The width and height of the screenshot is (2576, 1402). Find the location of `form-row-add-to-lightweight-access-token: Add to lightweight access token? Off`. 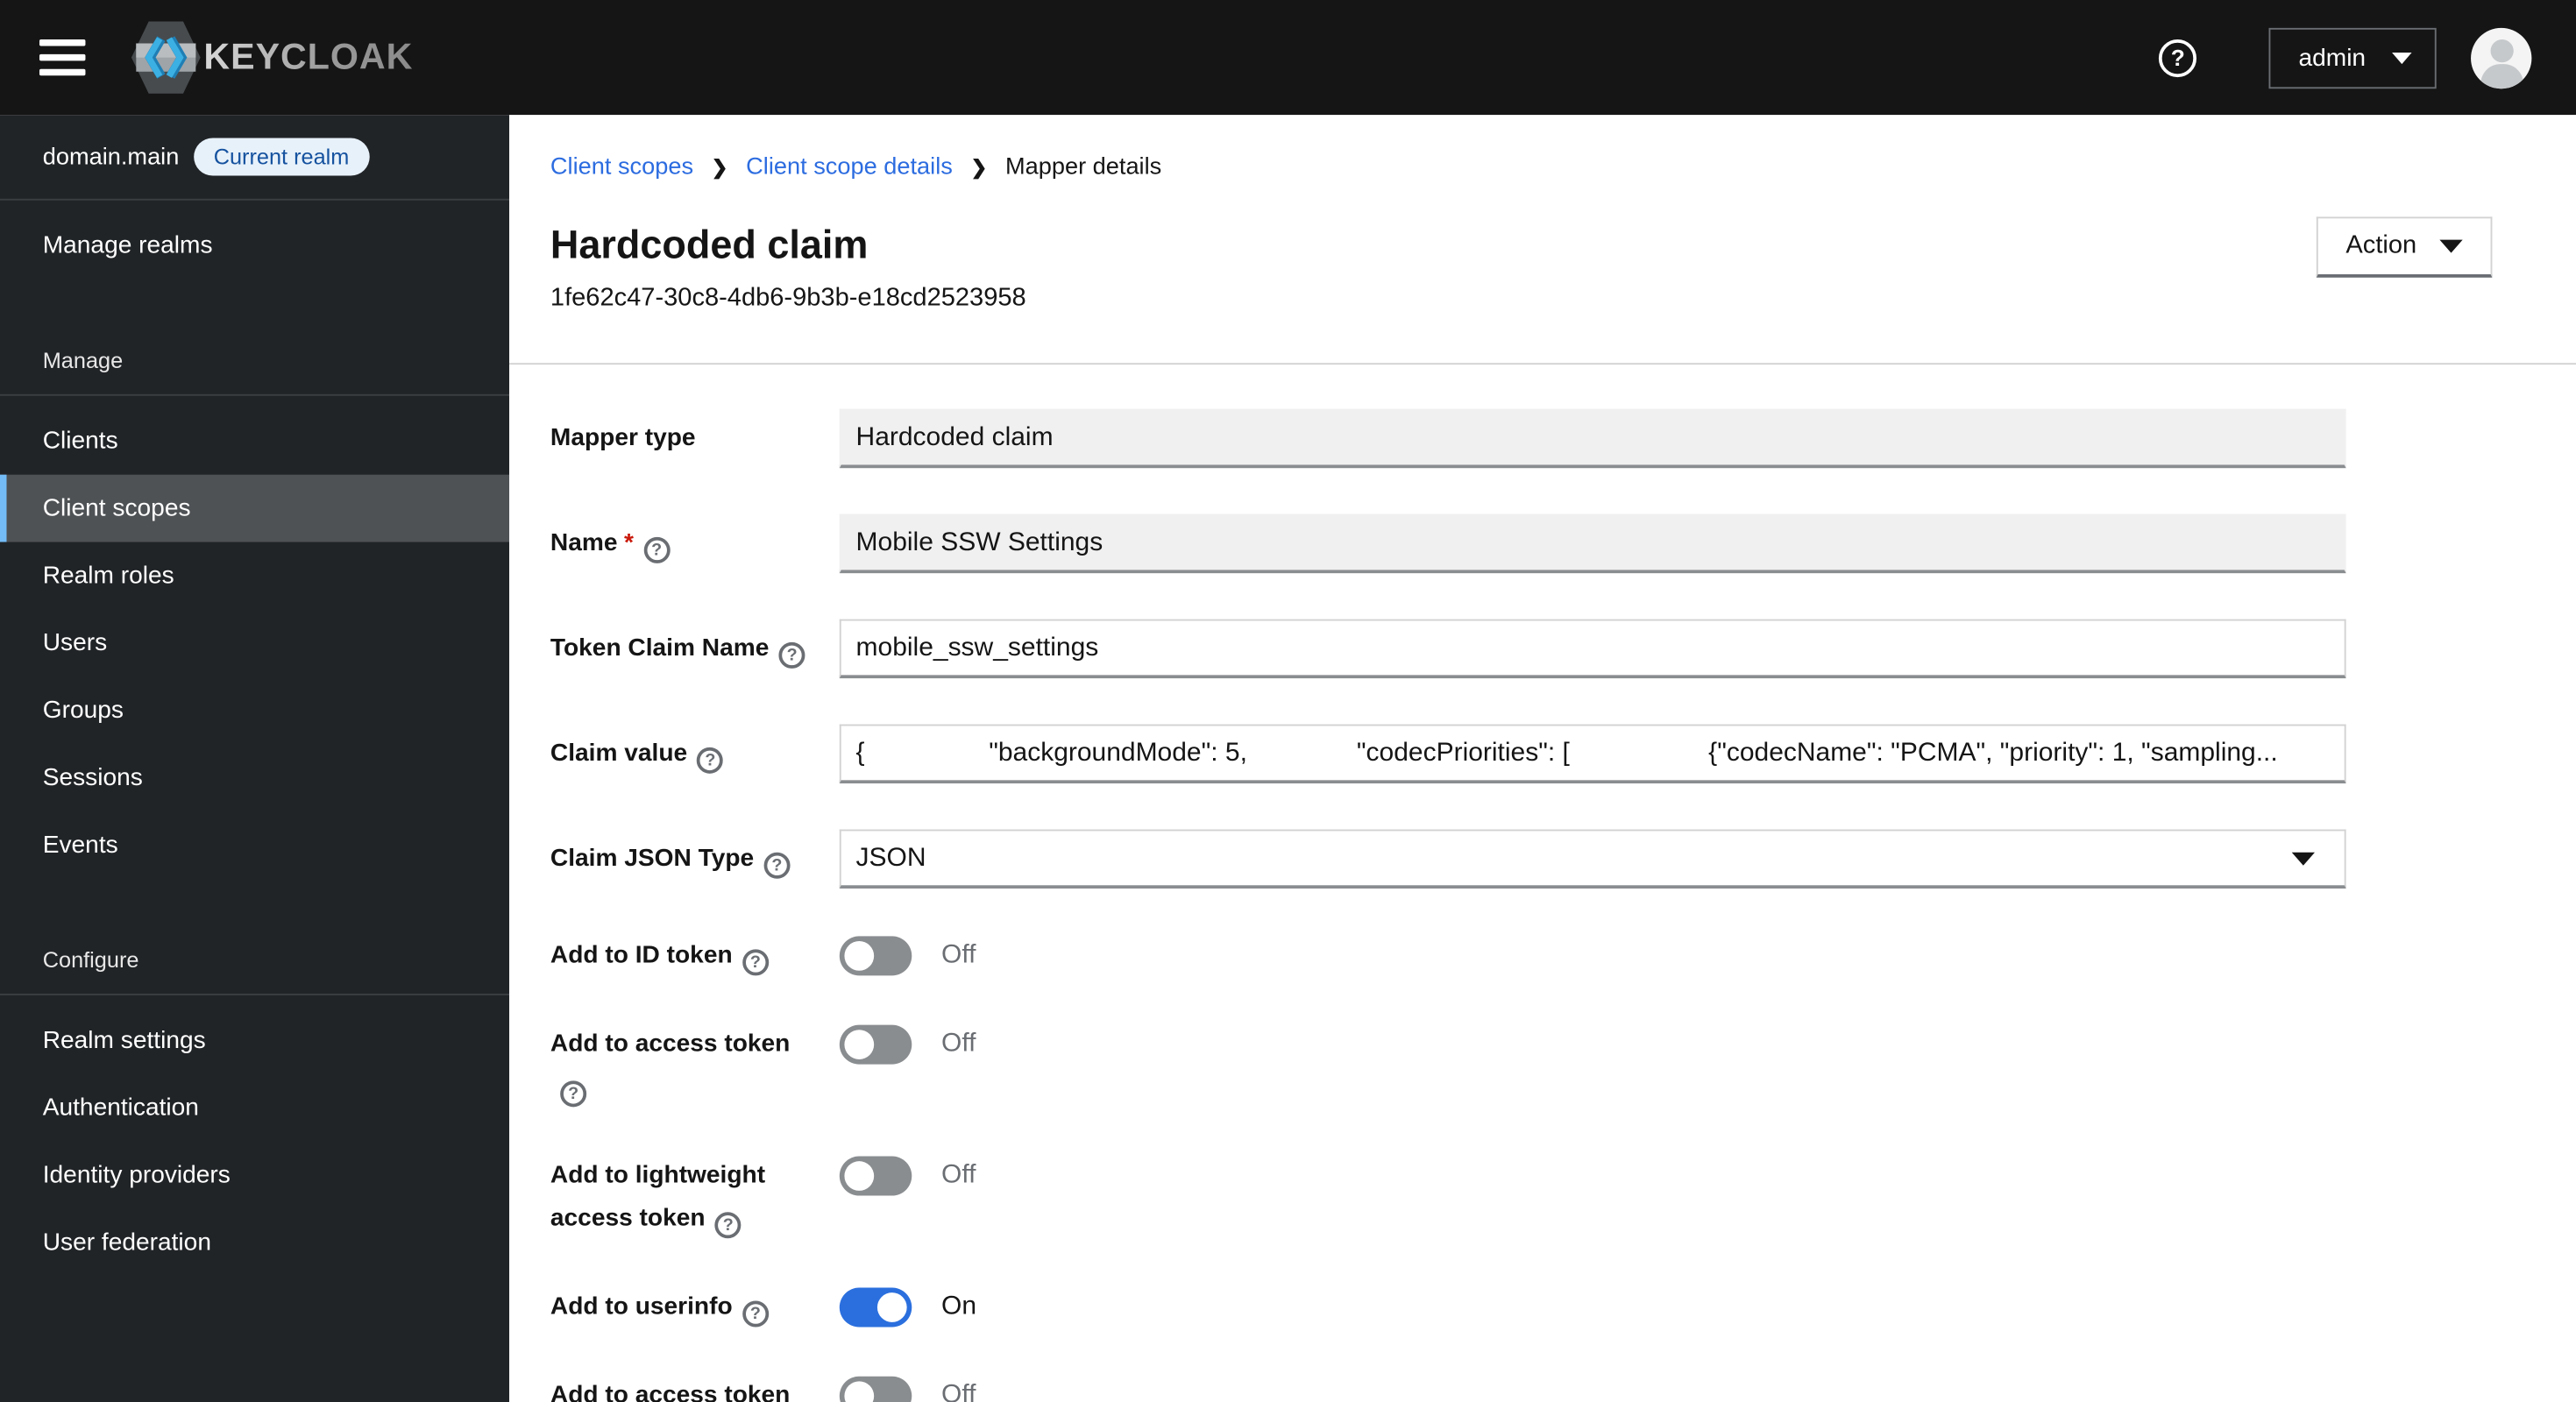

form-row-add-to-lightweight-access-token: Add to lightweight access token? Off is located at coordinates (1448, 1197).